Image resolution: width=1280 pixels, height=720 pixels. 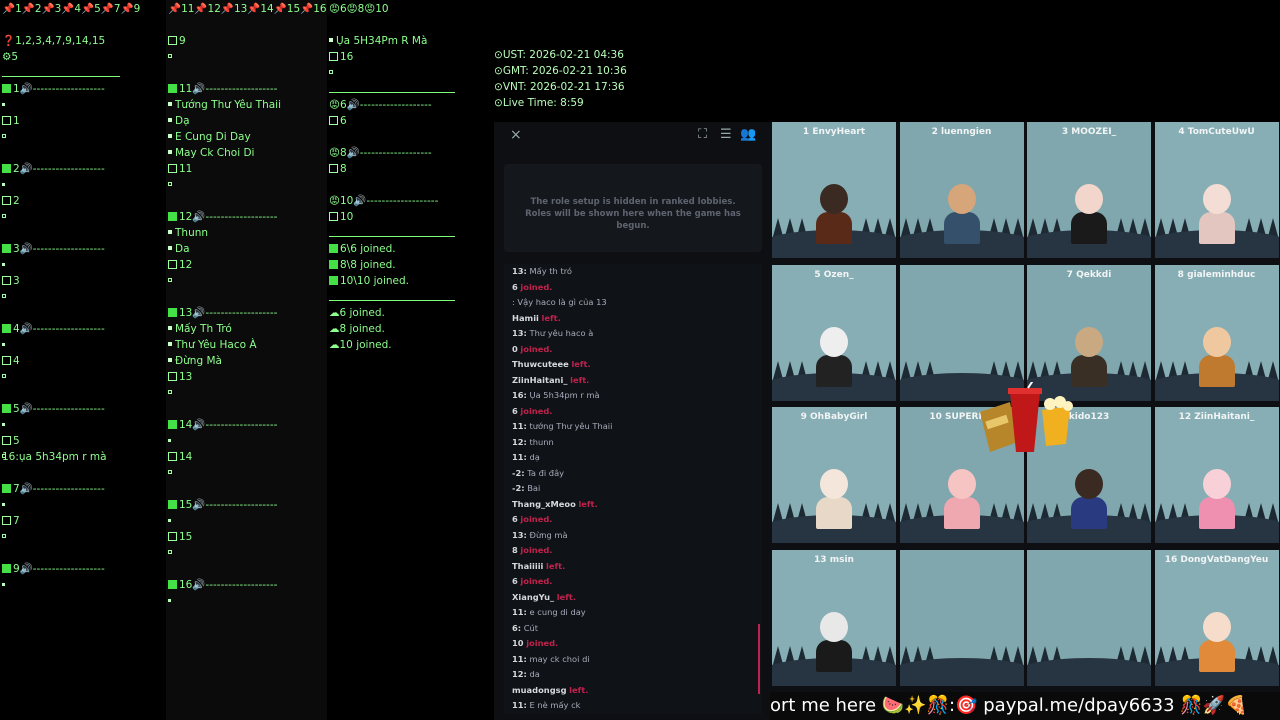 I want to click on player-card: 2 luenngien, so click(x=961, y=190).